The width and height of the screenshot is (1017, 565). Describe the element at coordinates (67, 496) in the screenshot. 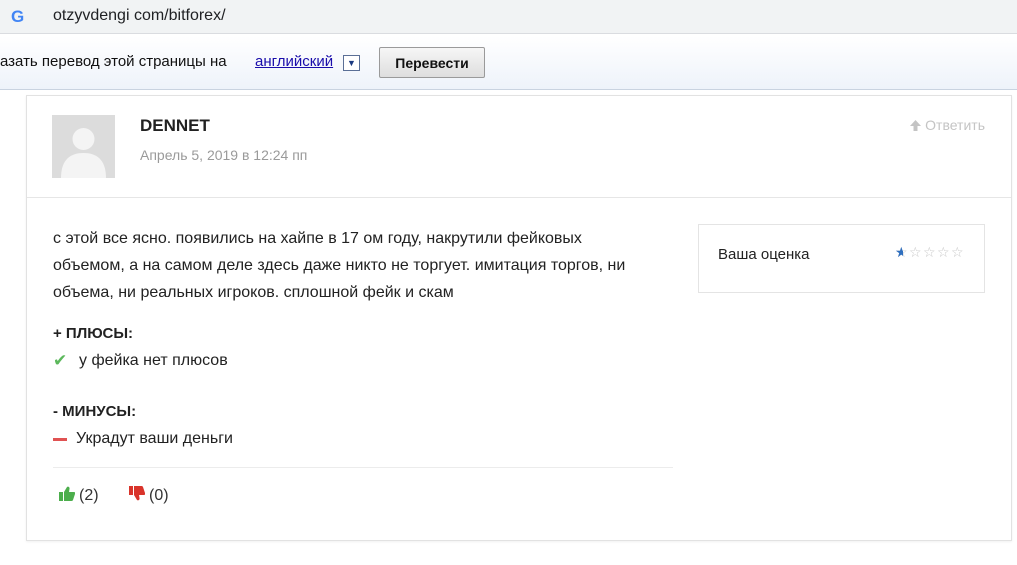

I see `thumbs-up-icon` at that location.